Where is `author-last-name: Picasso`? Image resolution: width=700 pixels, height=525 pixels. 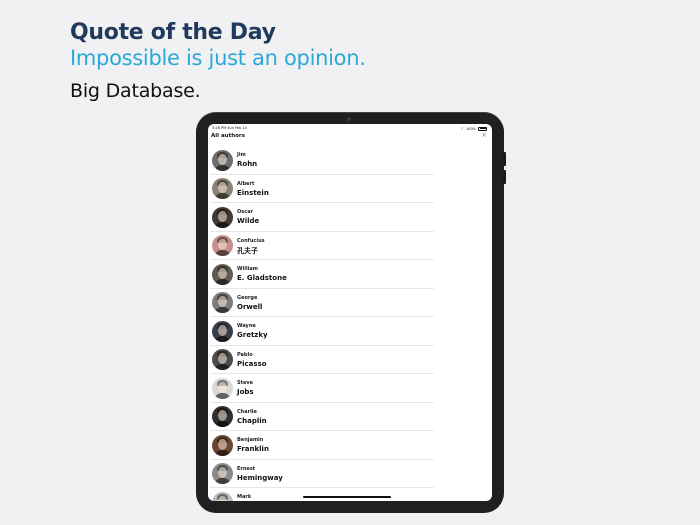 author-last-name: Picasso is located at coordinates (252, 363).